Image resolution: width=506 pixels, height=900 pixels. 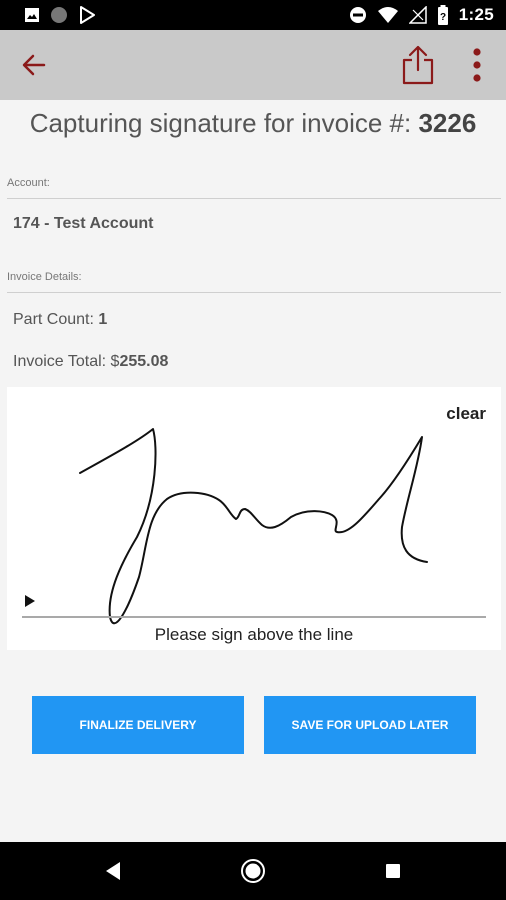 I want to click on share-button, so click(x=418, y=65).